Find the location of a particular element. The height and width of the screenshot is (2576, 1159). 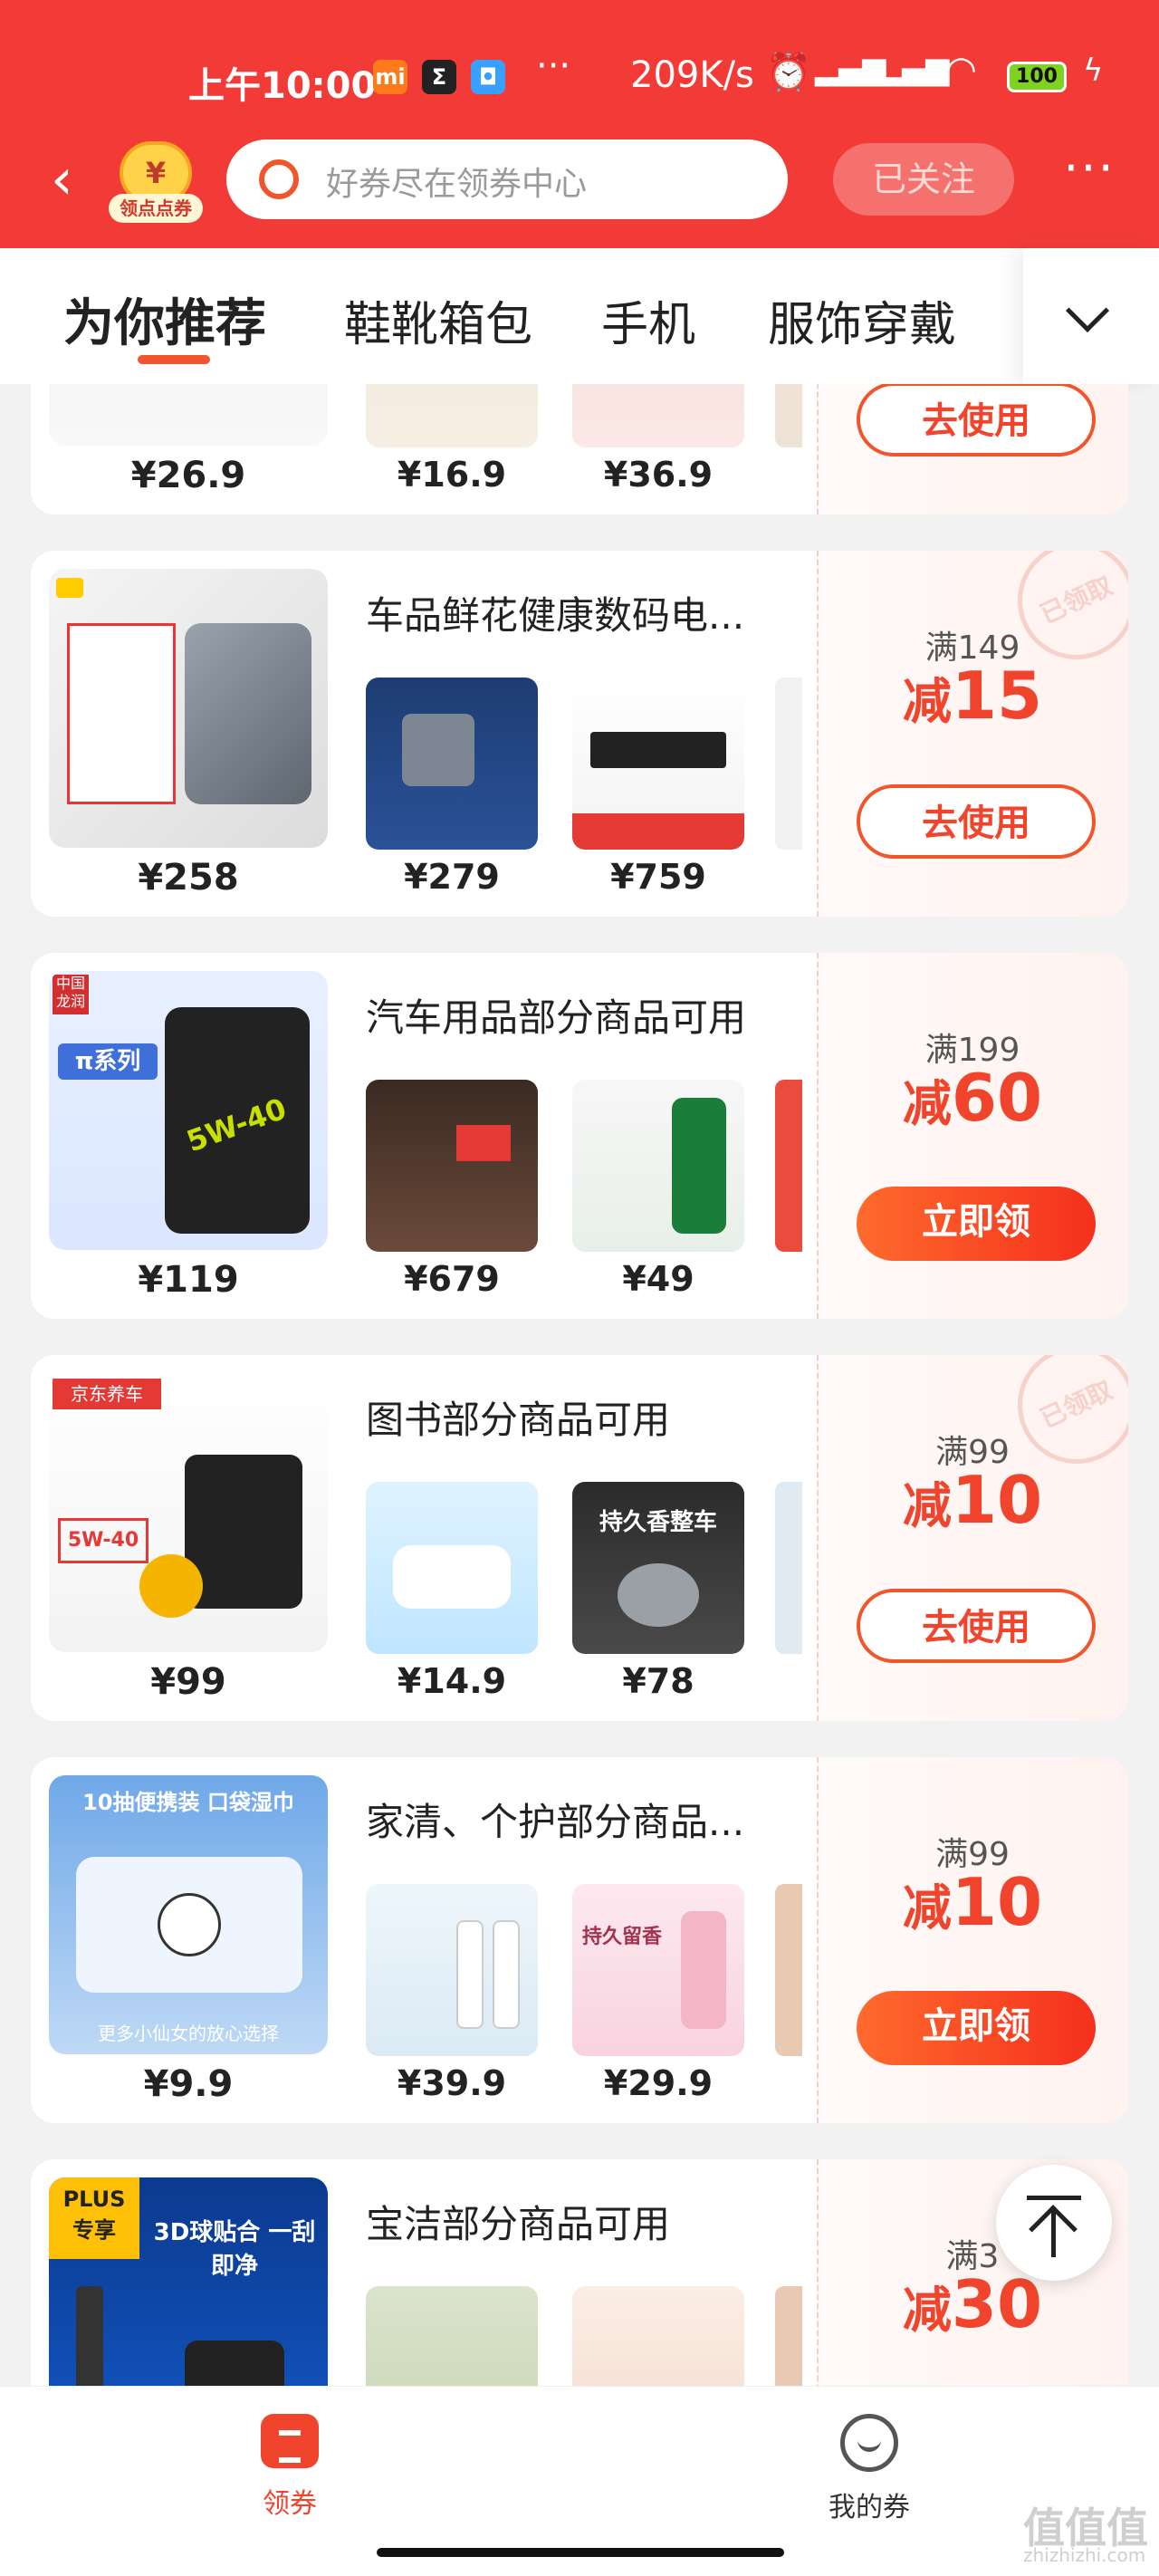

points-coupon-badge: ¥ 领点点券 is located at coordinates (156, 181).